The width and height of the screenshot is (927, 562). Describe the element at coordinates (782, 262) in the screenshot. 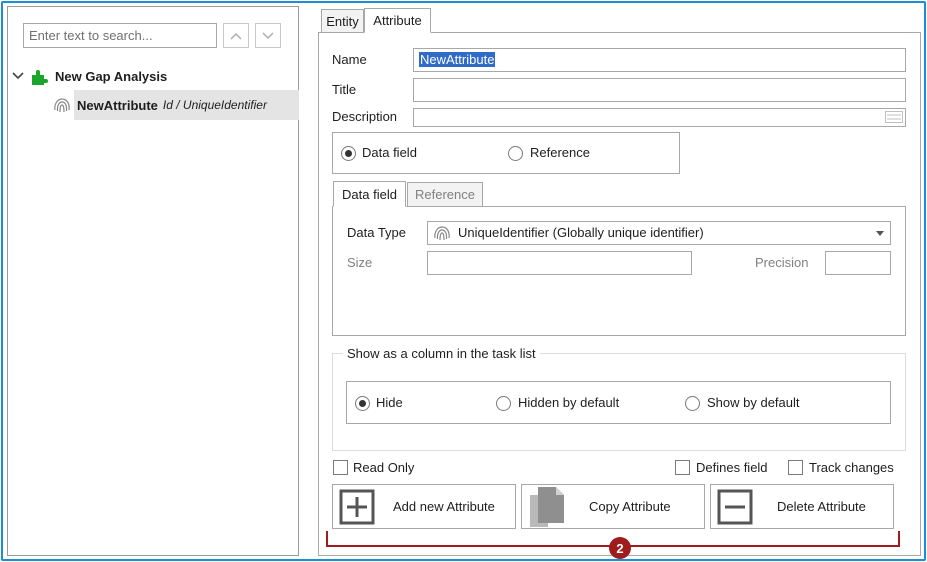

I see `precision-label: Precision` at that location.